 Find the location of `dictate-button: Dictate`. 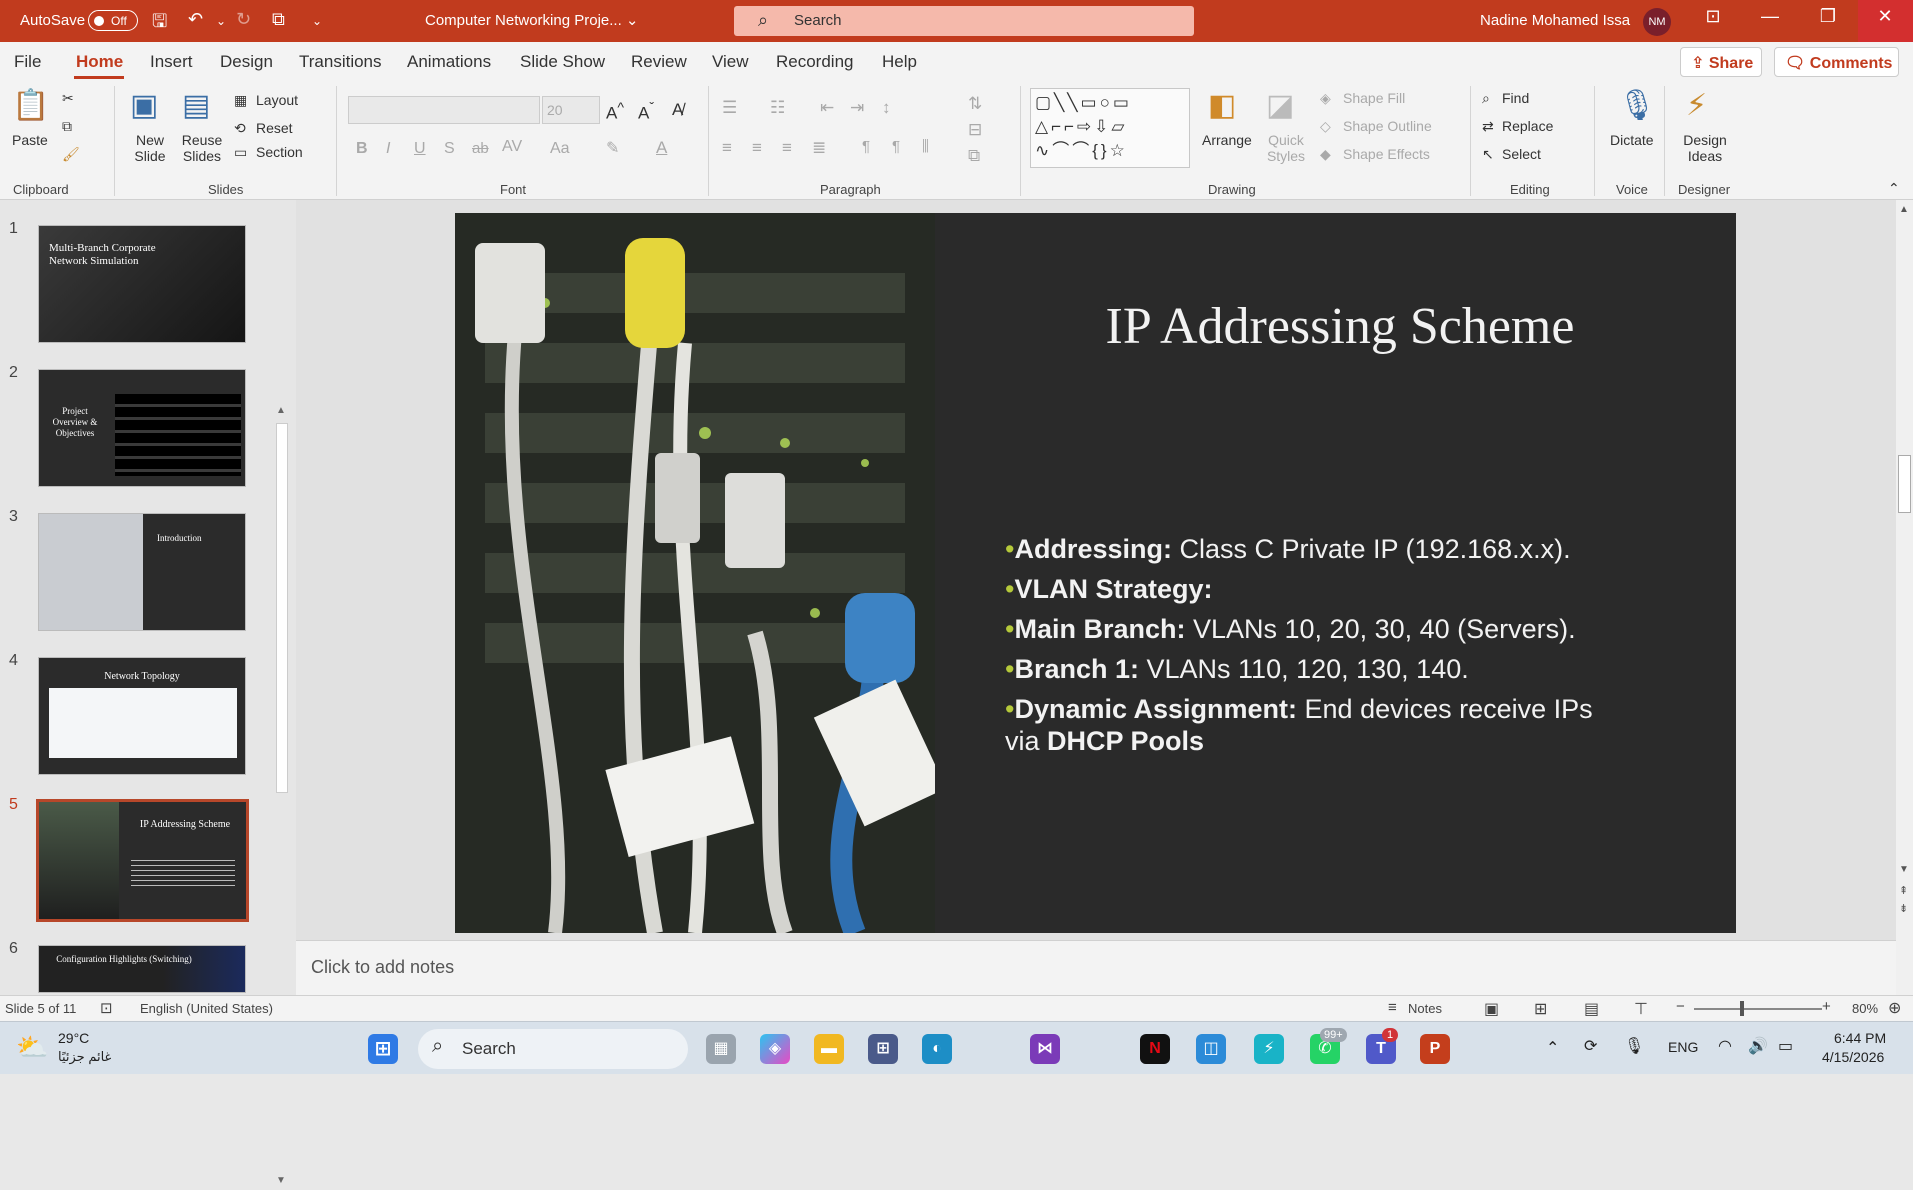

dictate-button: Dictate is located at coordinates (1632, 140).